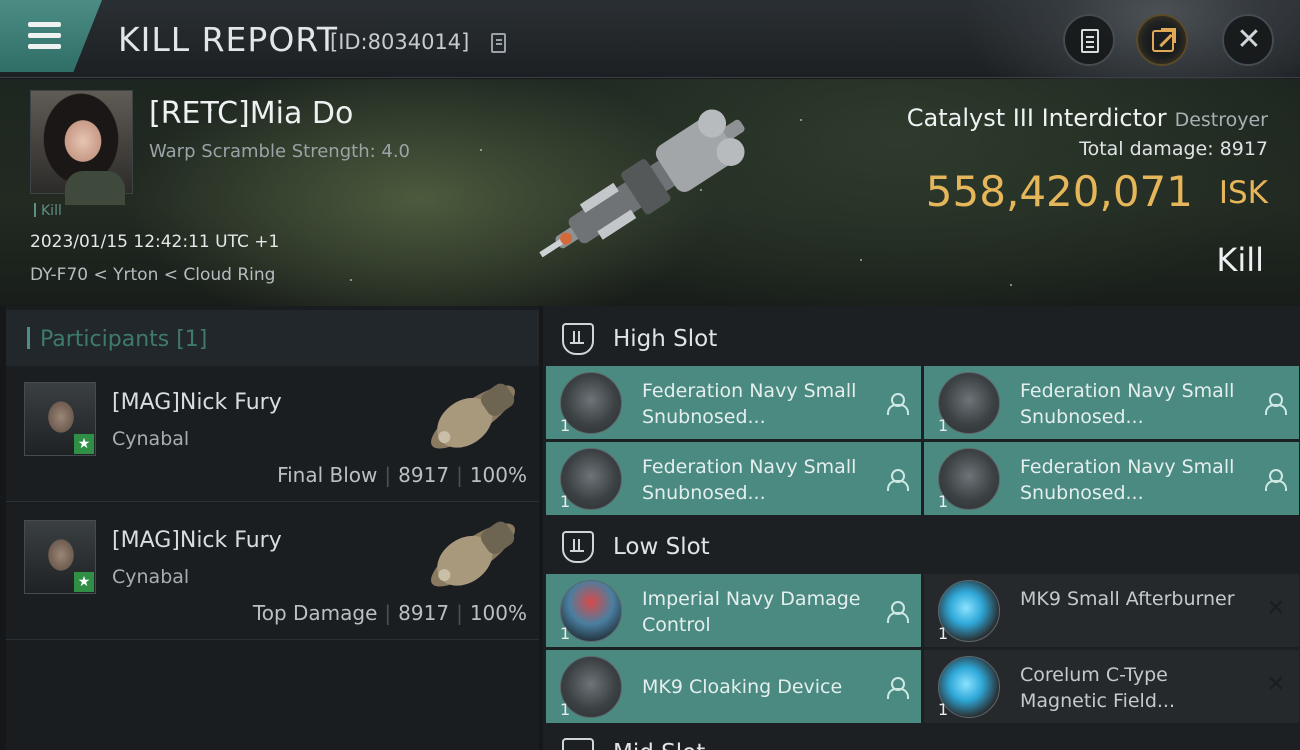 This screenshot has width=1300, height=750. Describe the element at coordinates (95, 188) in the screenshot. I see `victim-avatar-body` at that location.